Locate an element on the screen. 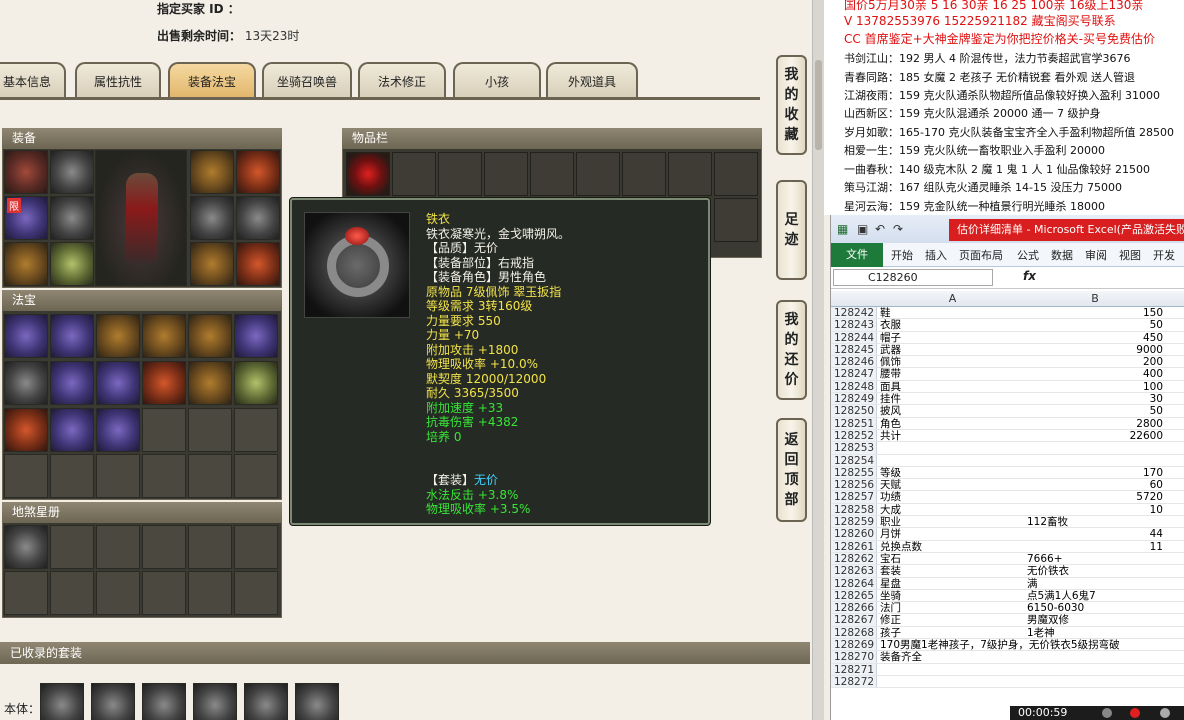 The height and width of the screenshot is (720, 1184). cell-a: 170男魔1老神孩子，7级护身，无价铁衣5级拐弯破 is located at coordinates (1000, 645).